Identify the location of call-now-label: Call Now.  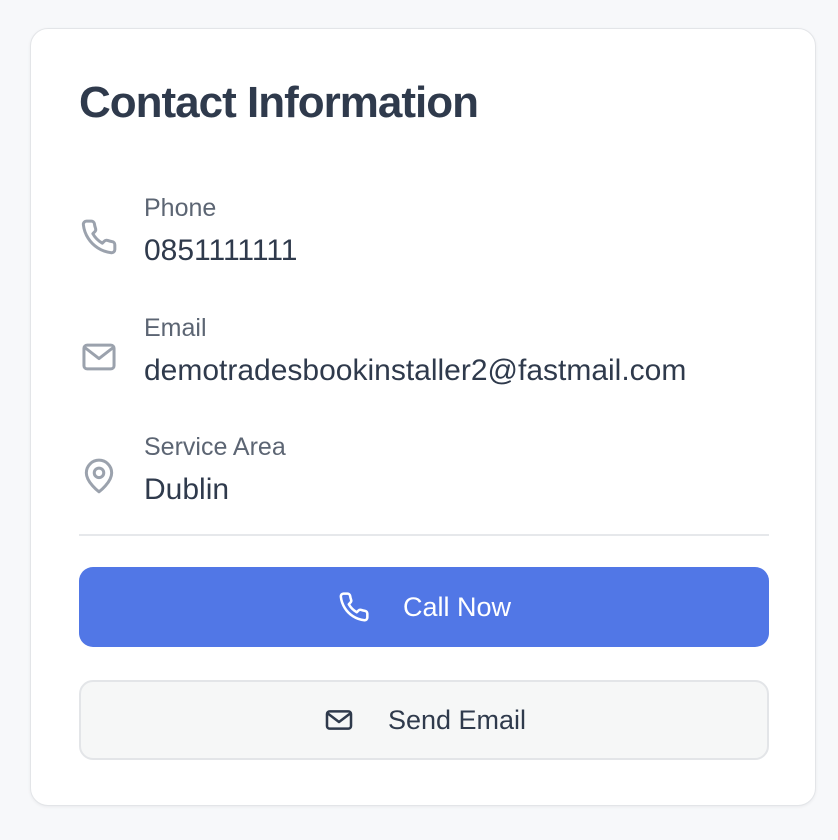
(457, 606).